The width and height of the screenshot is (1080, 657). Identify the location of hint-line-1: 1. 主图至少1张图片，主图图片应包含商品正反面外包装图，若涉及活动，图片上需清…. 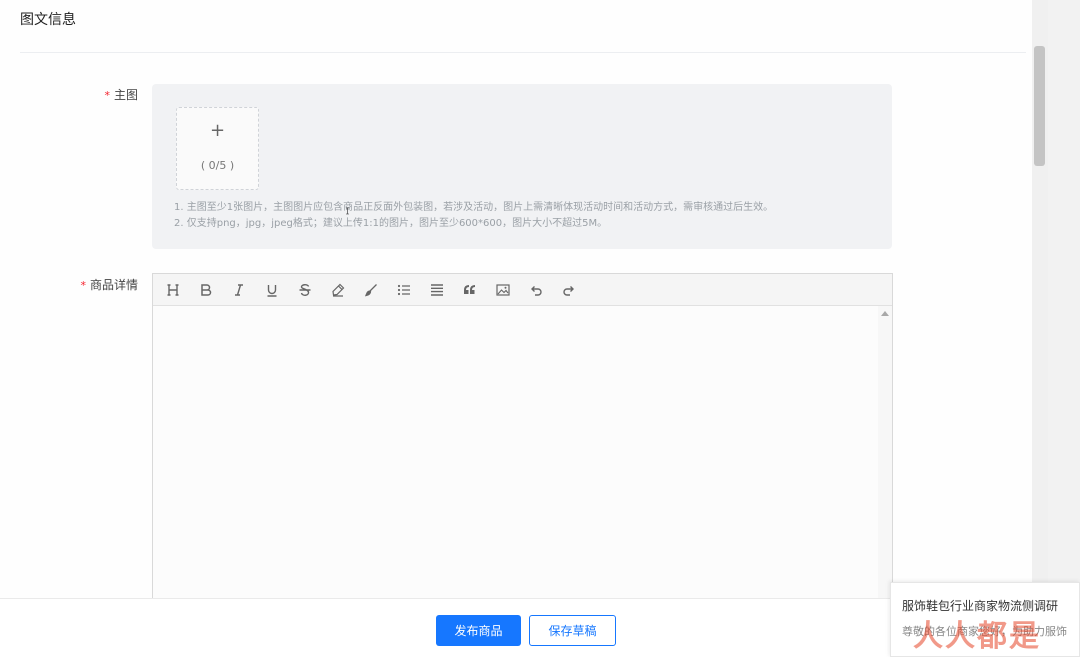
(474, 207).